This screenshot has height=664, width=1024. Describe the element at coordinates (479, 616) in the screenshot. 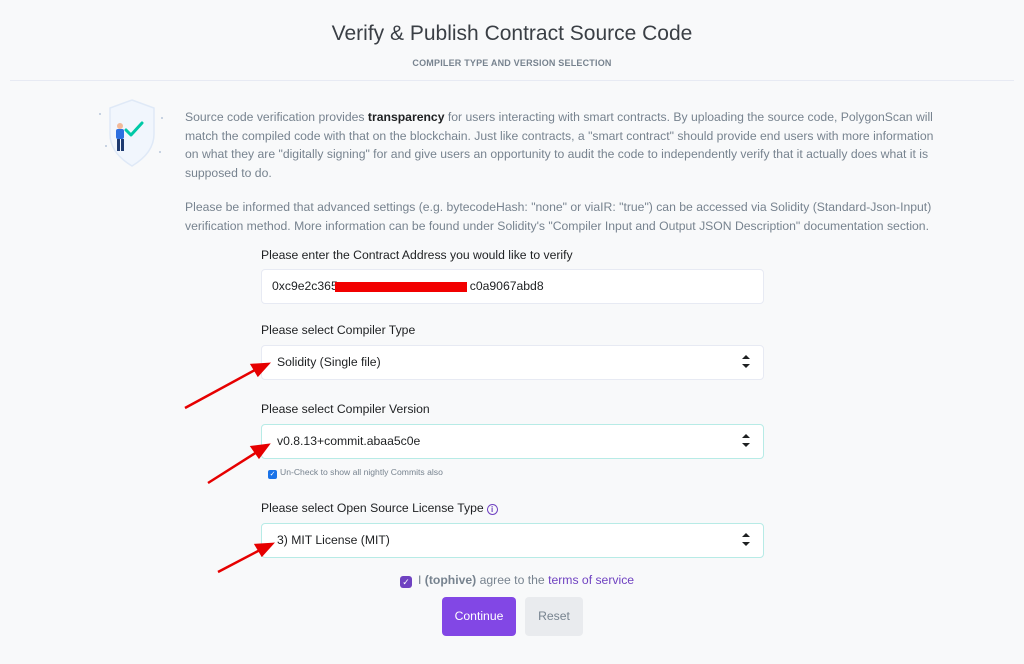

I see `continue-button: Continue` at that location.